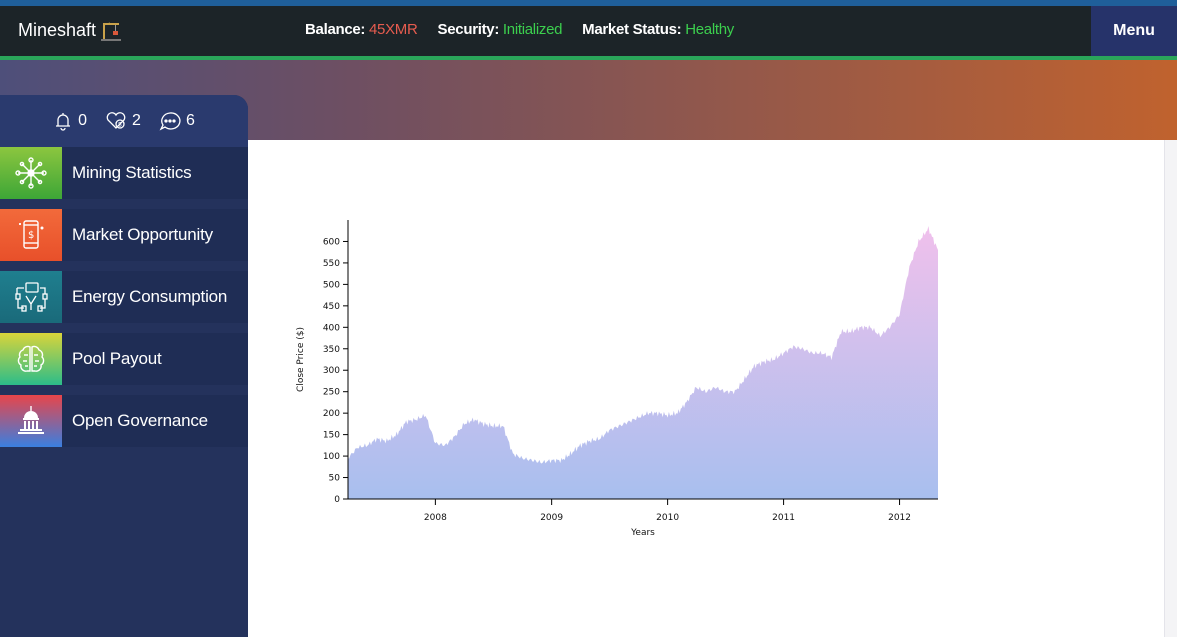 This screenshot has height=637, width=1177. Describe the element at coordinates (331, 414) in the screenshot. I see `y-tick-label: 200` at that location.